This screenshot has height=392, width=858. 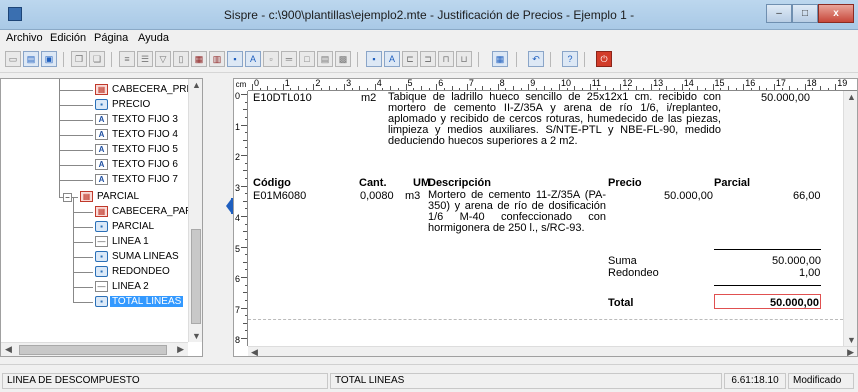 What do you see at coordinates (809, 273) in the screenshot?
I see `redondeo-value: 1,00` at bounding box center [809, 273].